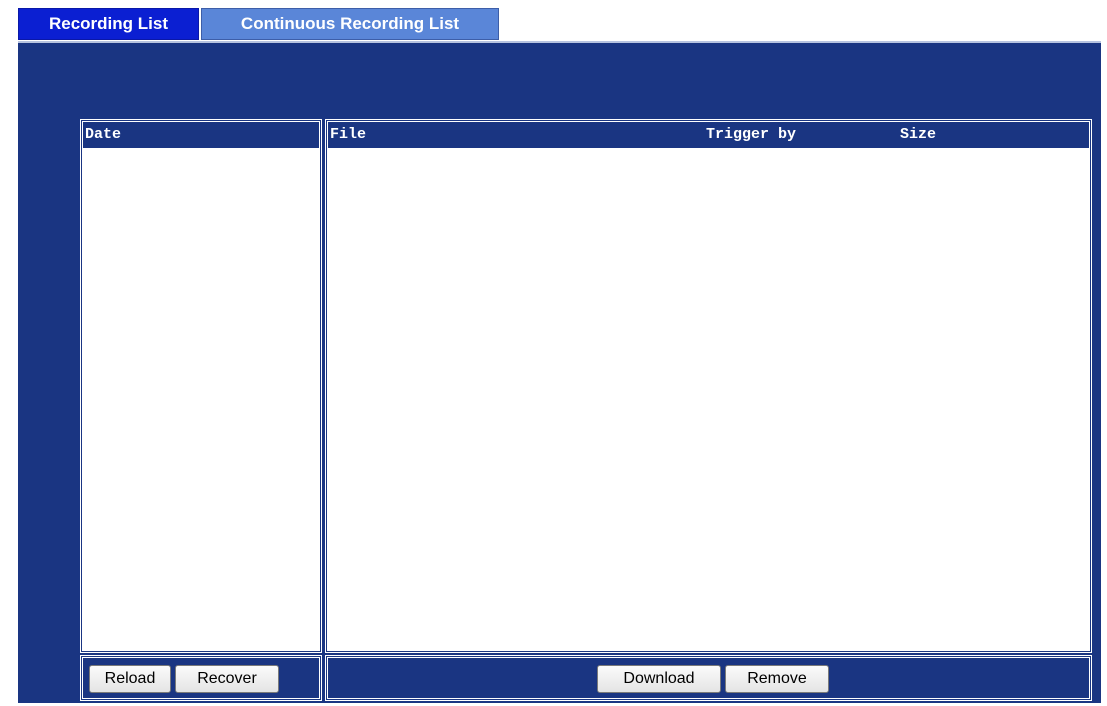 This screenshot has width=1107, height=706. What do you see at coordinates (108, 24) in the screenshot?
I see `tab-recording-list: Recording List` at bounding box center [108, 24].